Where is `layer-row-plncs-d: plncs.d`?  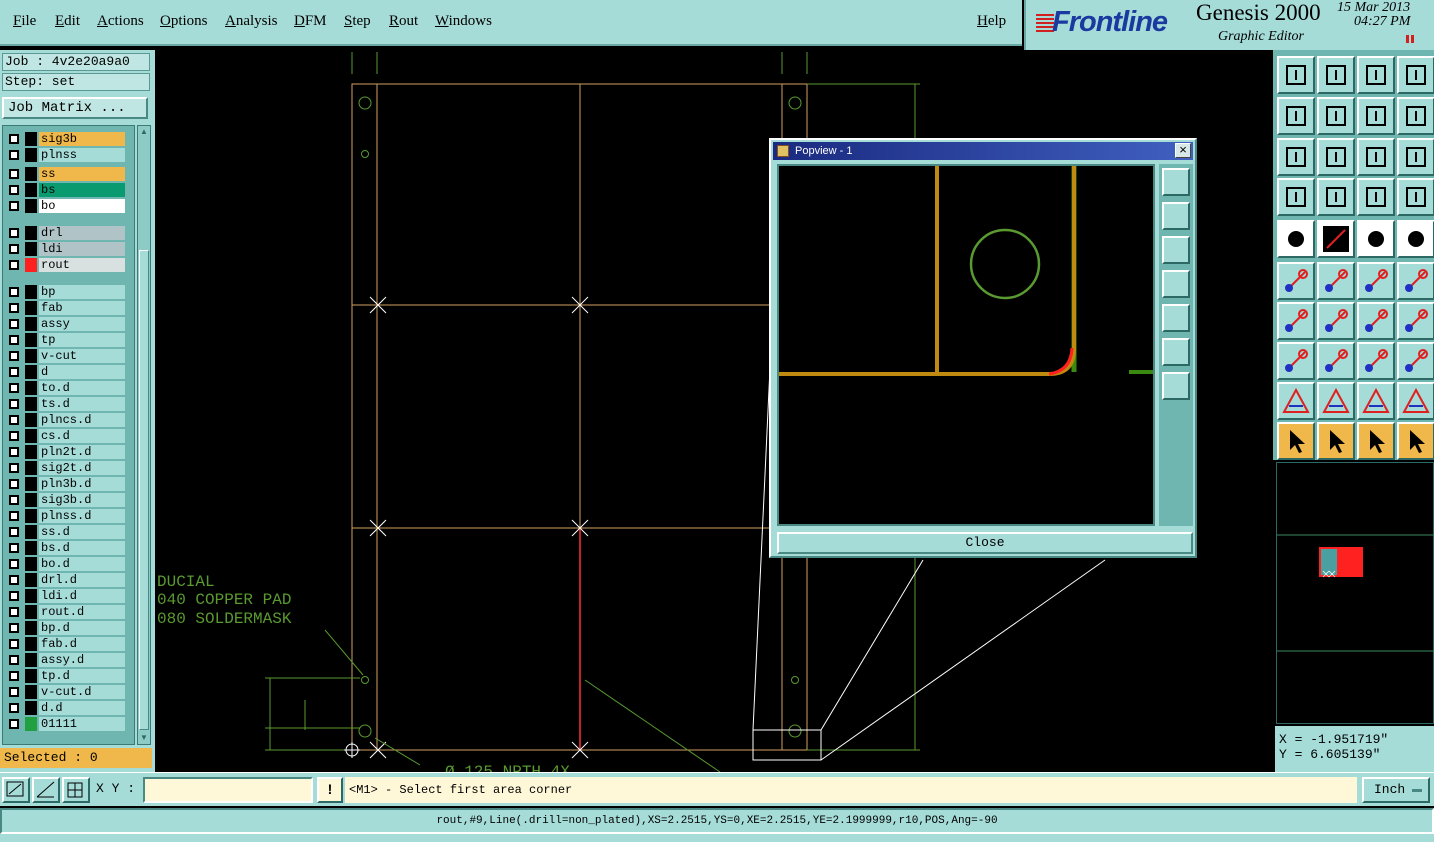
layer-row-plncs-d: plncs.d is located at coordinates (65, 420).